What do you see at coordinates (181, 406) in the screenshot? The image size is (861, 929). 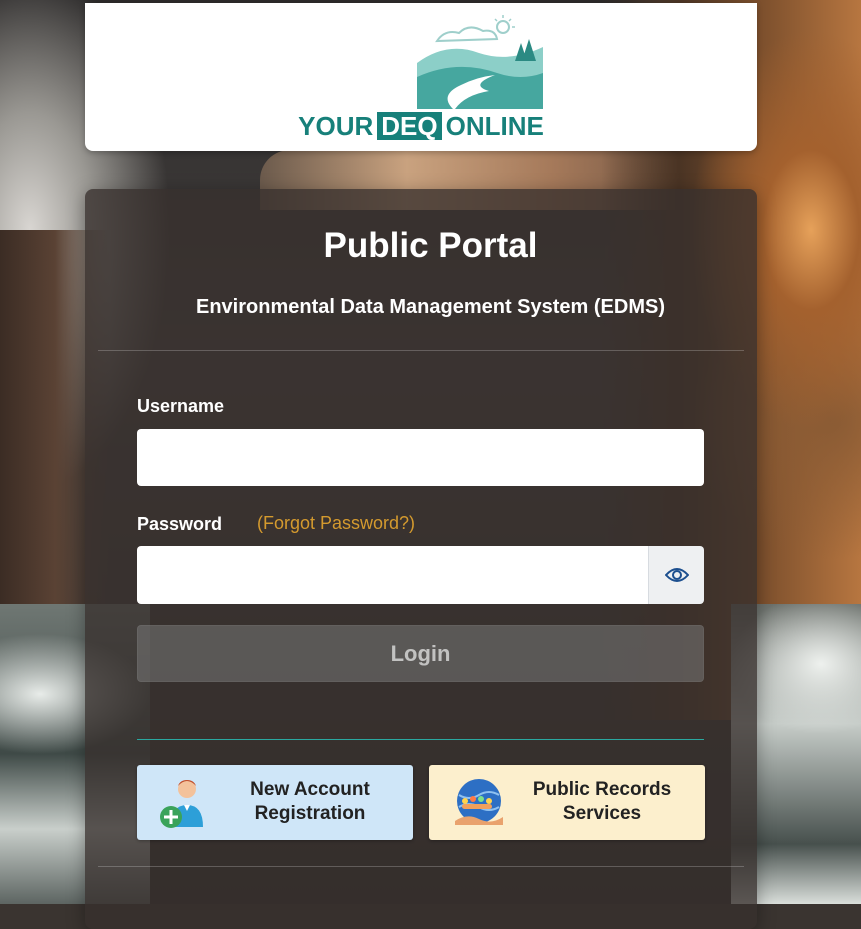 I see `username-label: Username` at bounding box center [181, 406].